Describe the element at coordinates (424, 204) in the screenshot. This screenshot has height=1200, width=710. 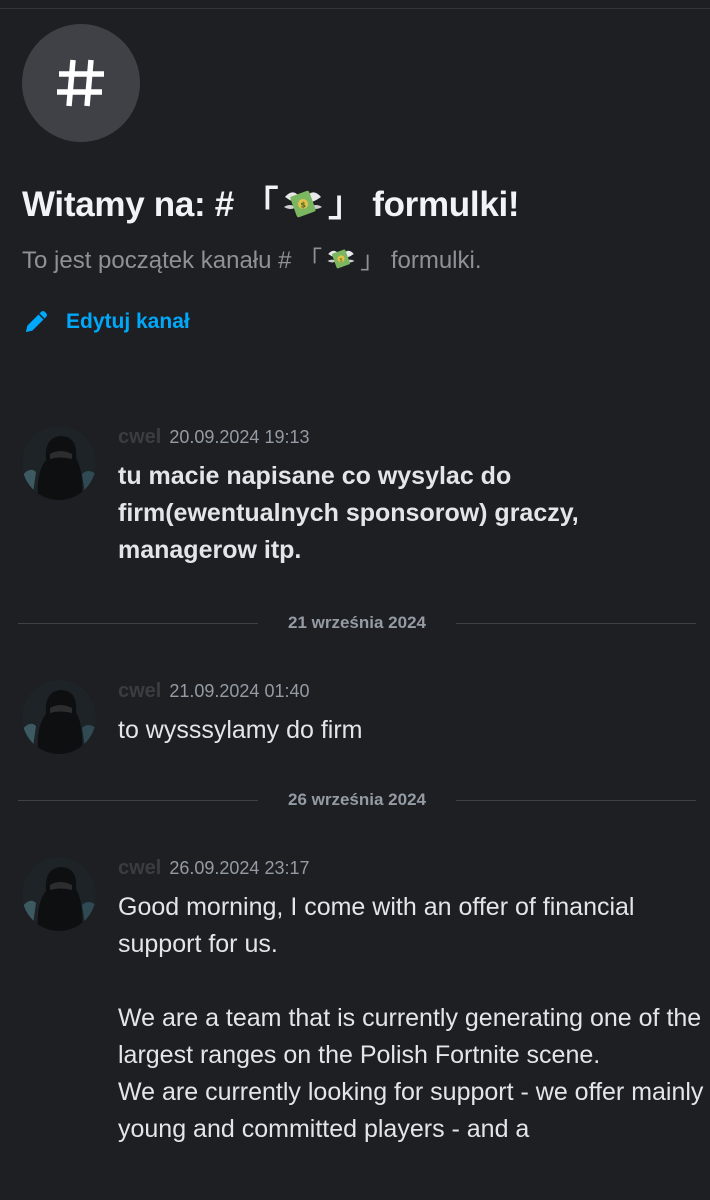
I see `welcome-suffix: 」 formulki!` at that location.